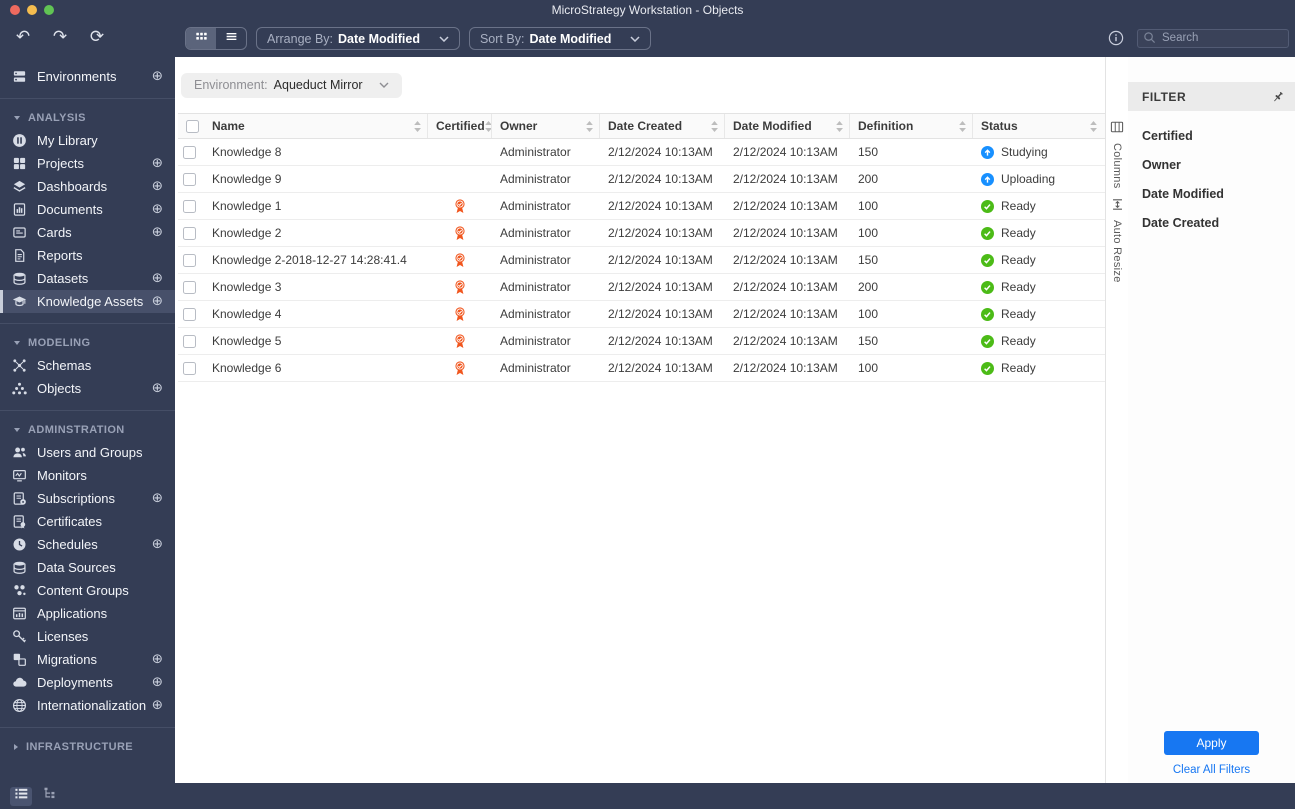  Describe the element at coordinates (87, 544) in the screenshot. I see `sidebar-item-schedules: Schedules ⊕` at that location.